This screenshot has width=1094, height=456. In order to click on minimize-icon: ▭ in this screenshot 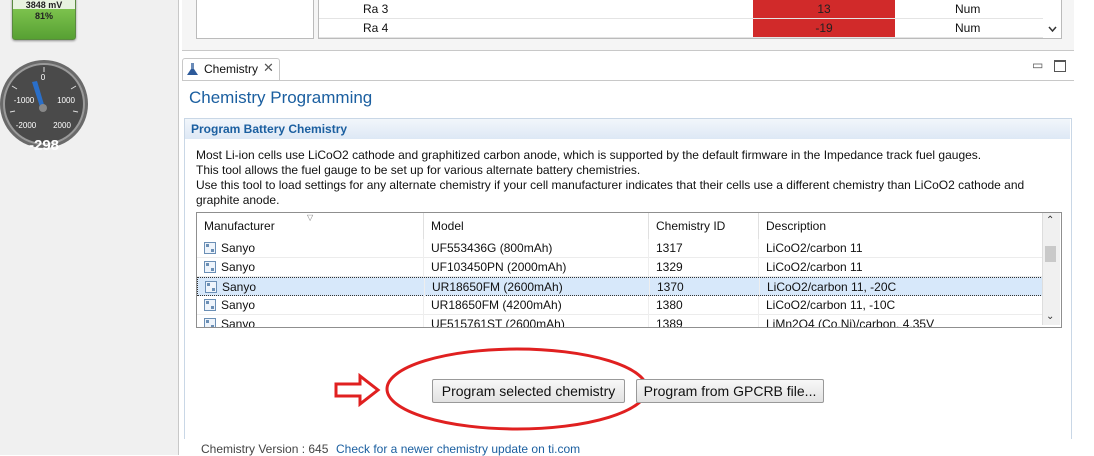, I will do `click(1037, 65)`.